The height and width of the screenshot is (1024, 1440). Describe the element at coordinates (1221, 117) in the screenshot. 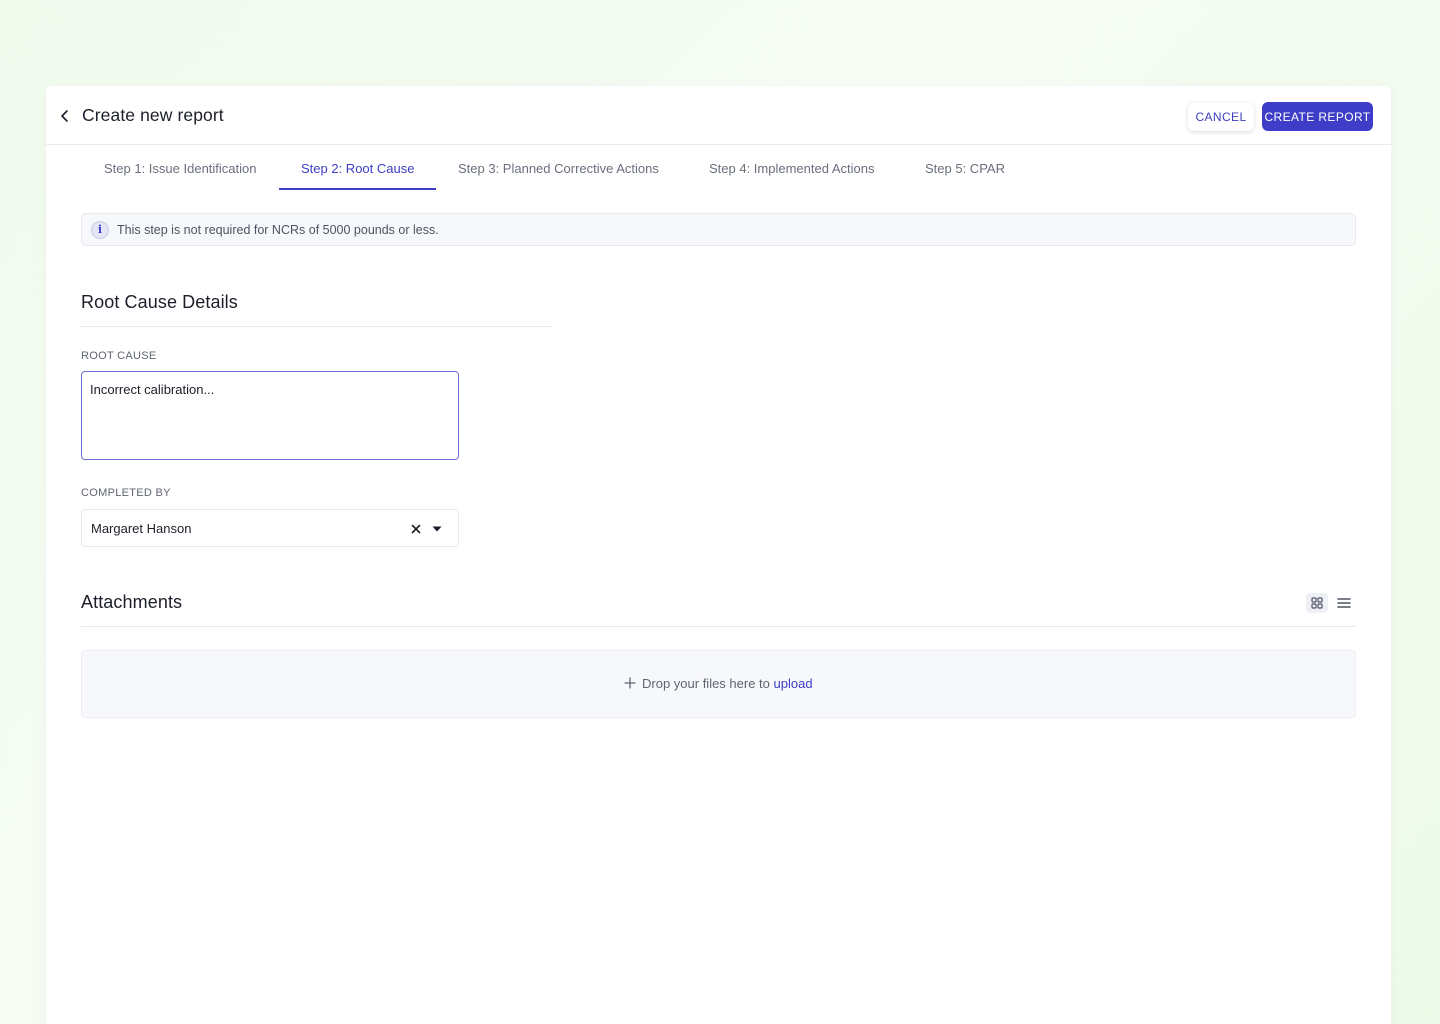

I see `cancel-button: CANCEL` at that location.